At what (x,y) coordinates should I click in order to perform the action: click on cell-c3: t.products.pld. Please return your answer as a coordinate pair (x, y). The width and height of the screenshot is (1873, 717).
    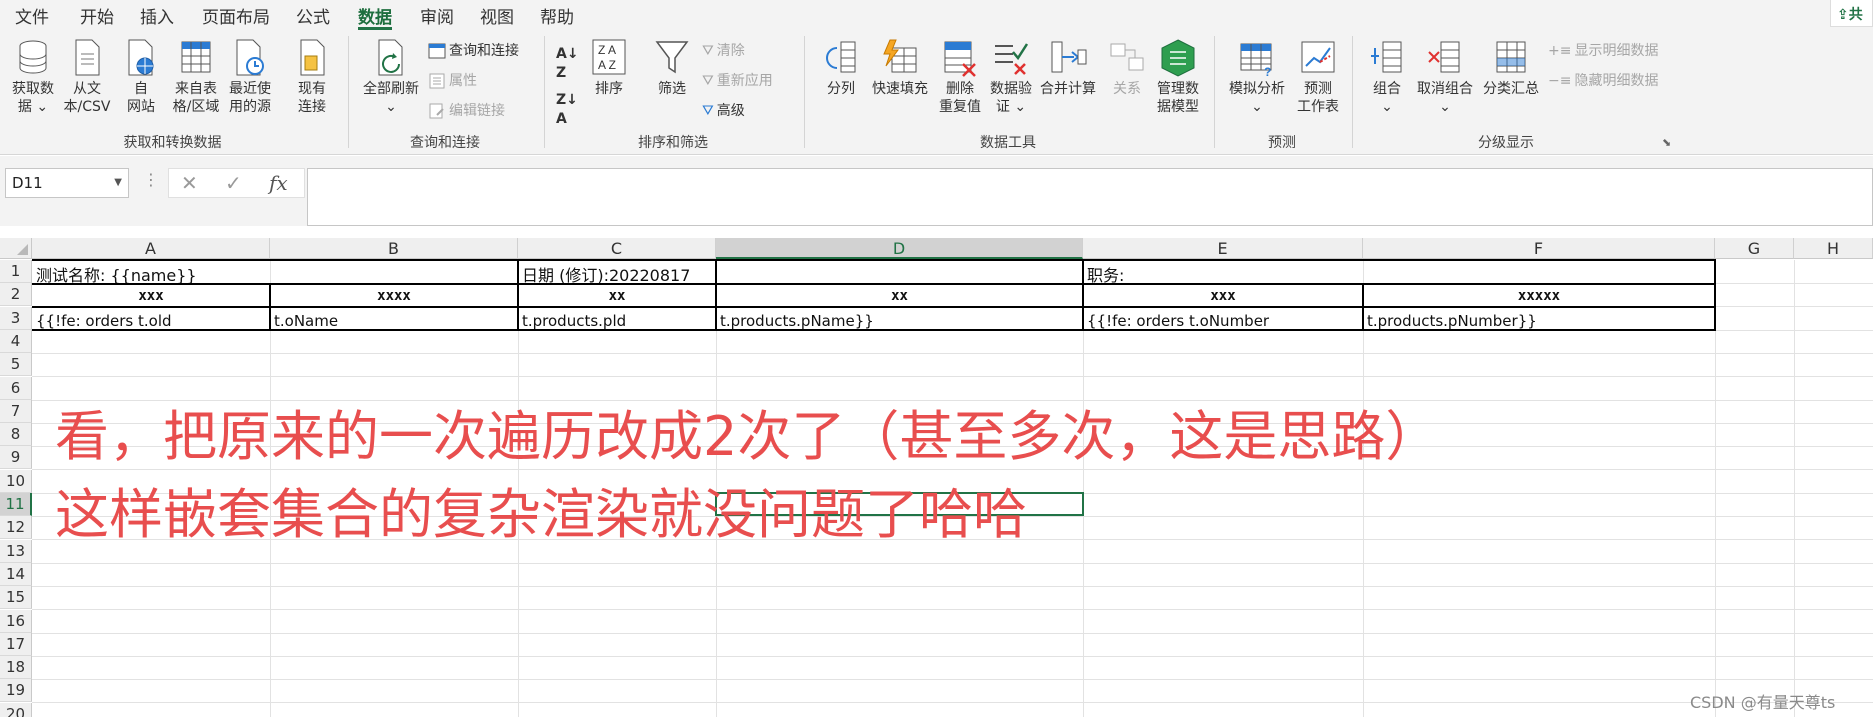
    Looking at the image, I should click on (572, 321).